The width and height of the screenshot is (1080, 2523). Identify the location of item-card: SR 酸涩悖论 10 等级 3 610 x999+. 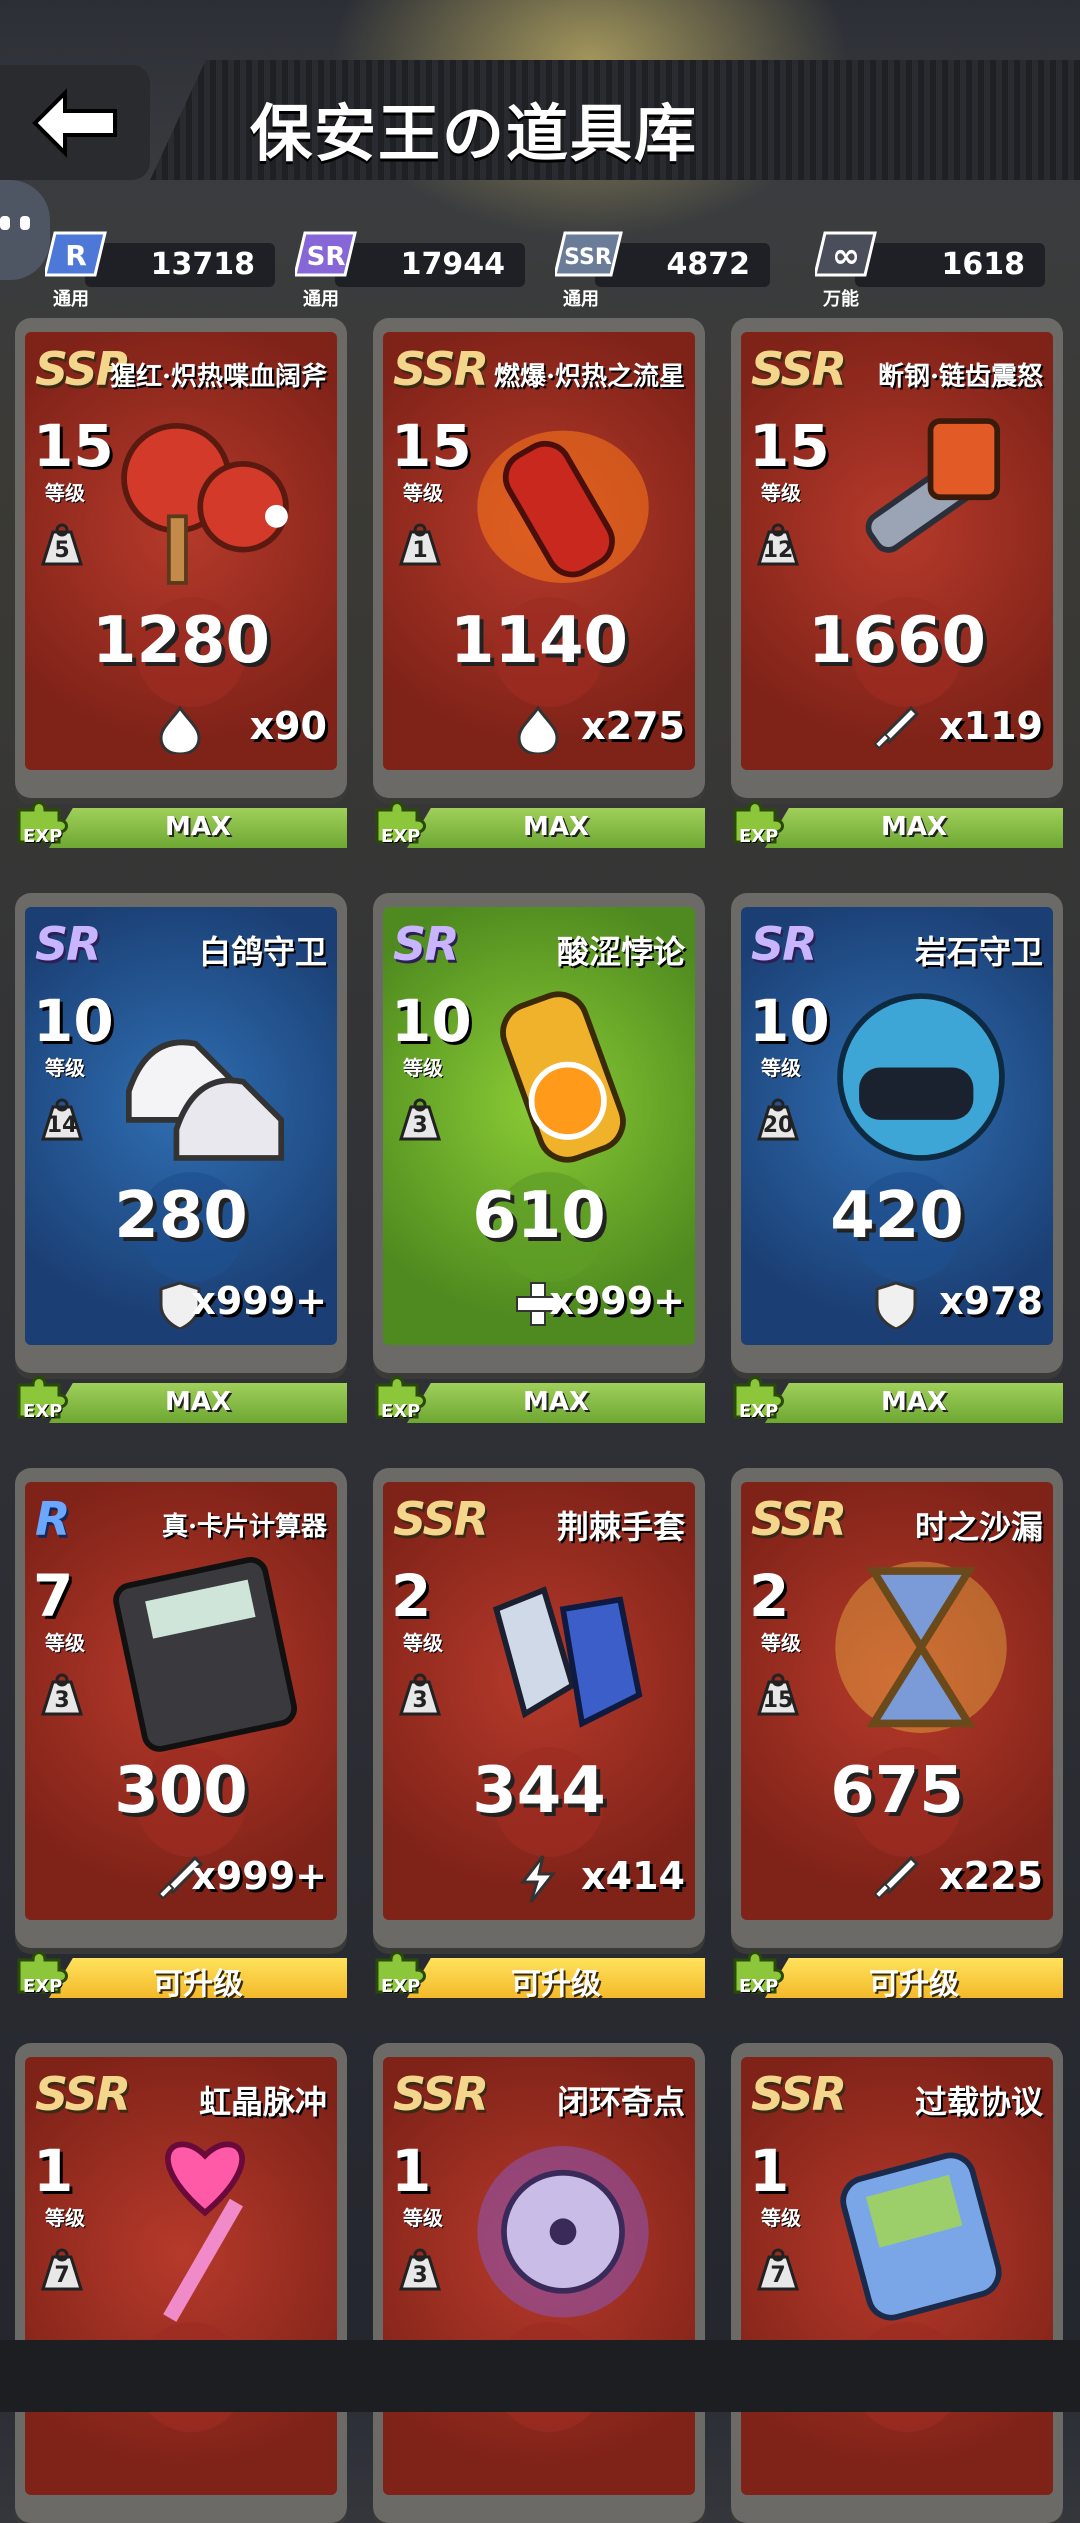
(539, 1133).